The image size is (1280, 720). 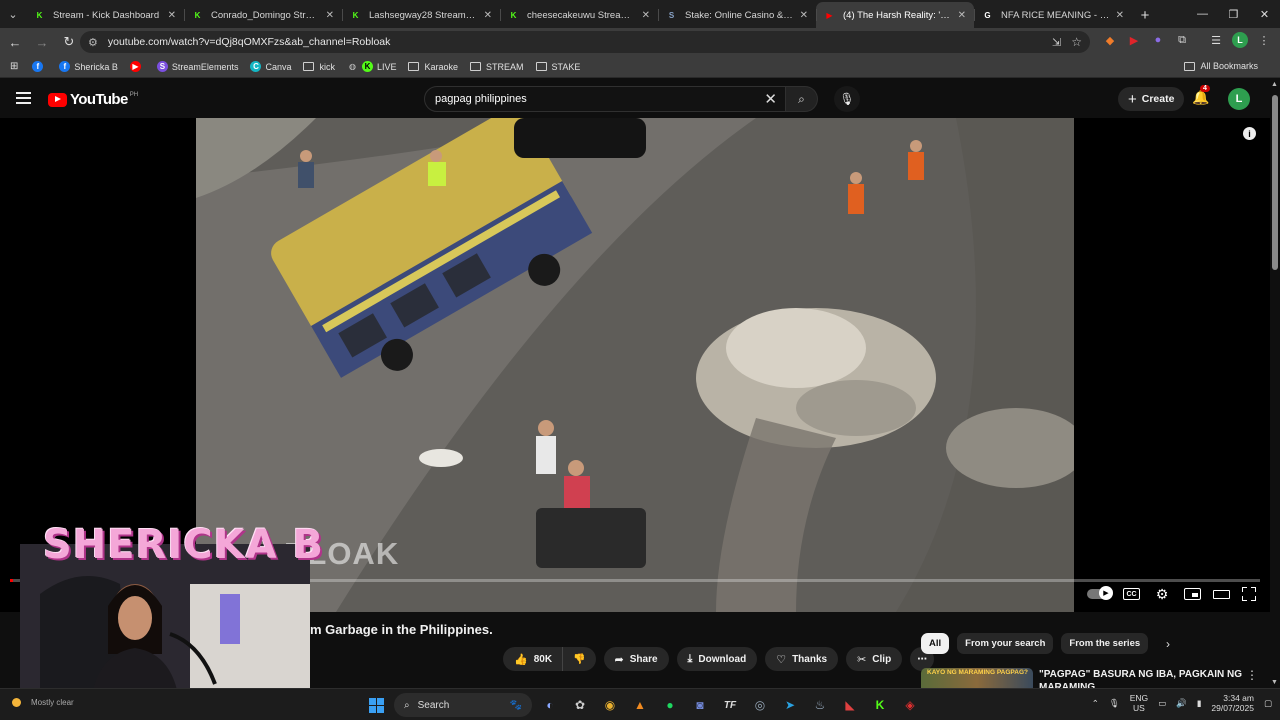 I want to click on app-icon-tf: TF, so click(x=730, y=705).